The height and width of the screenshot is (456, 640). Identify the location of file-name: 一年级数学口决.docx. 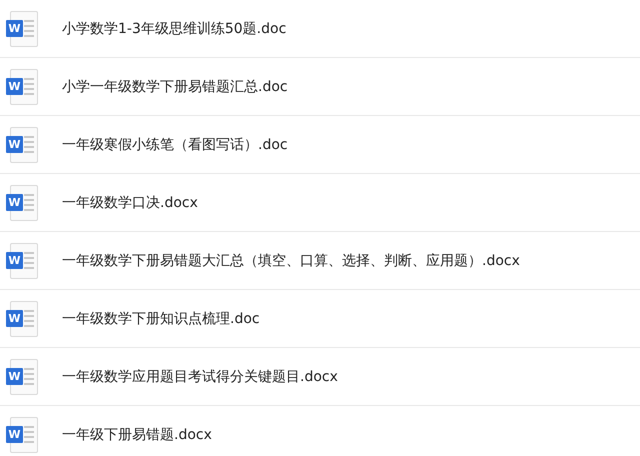
(130, 203).